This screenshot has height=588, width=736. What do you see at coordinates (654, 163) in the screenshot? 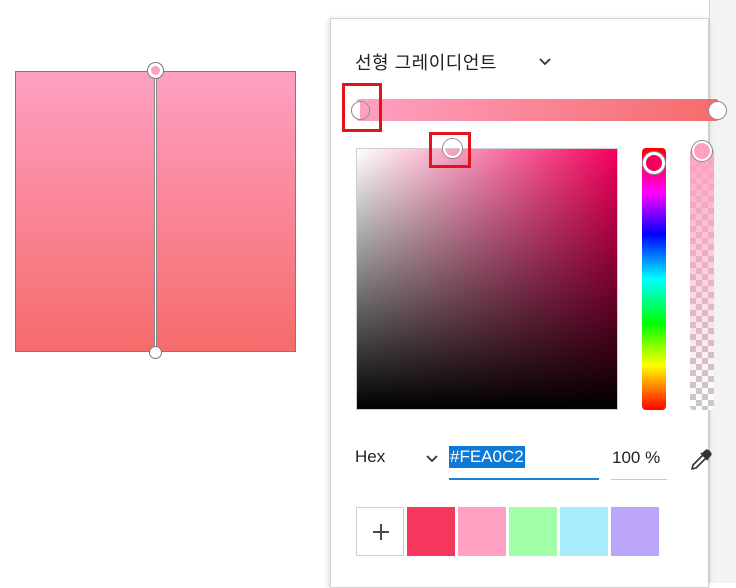
I see `hue-slider-thumb` at bounding box center [654, 163].